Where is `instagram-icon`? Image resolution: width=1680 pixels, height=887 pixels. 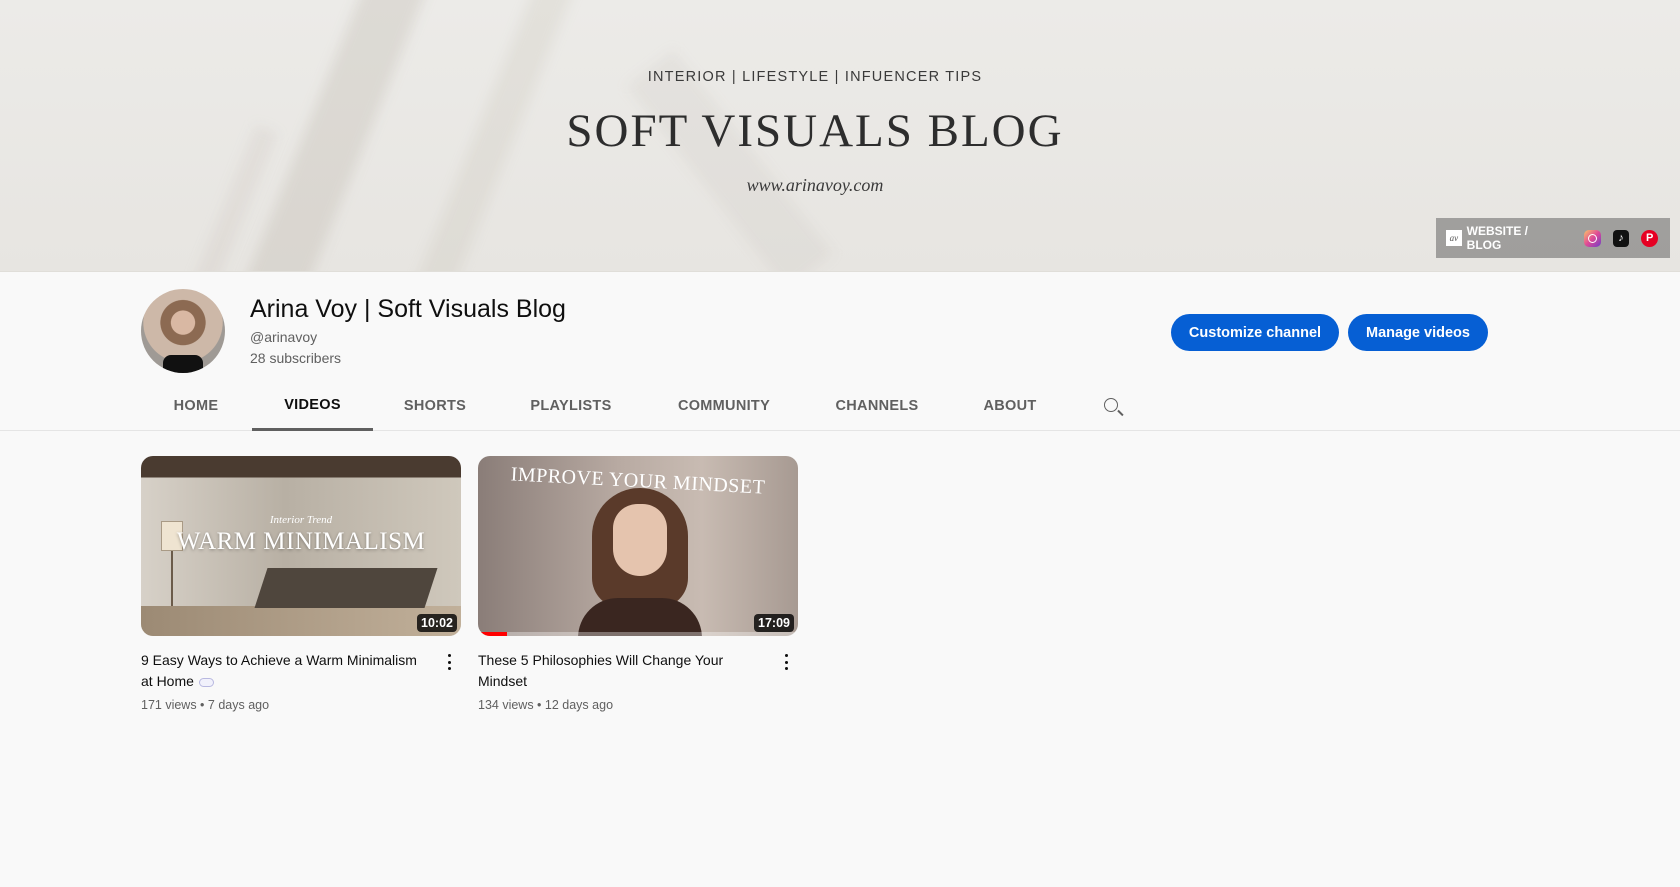 instagram-icon is located at coordinates (1592, 238).